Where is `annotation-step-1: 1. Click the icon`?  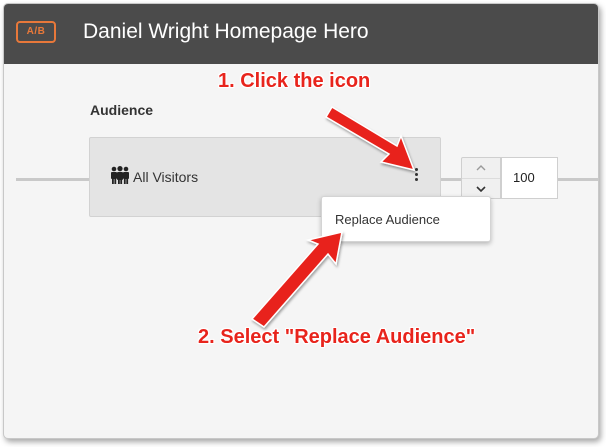 annotation-step-1: 1. Click the icon is located at coordinates (294, 81).